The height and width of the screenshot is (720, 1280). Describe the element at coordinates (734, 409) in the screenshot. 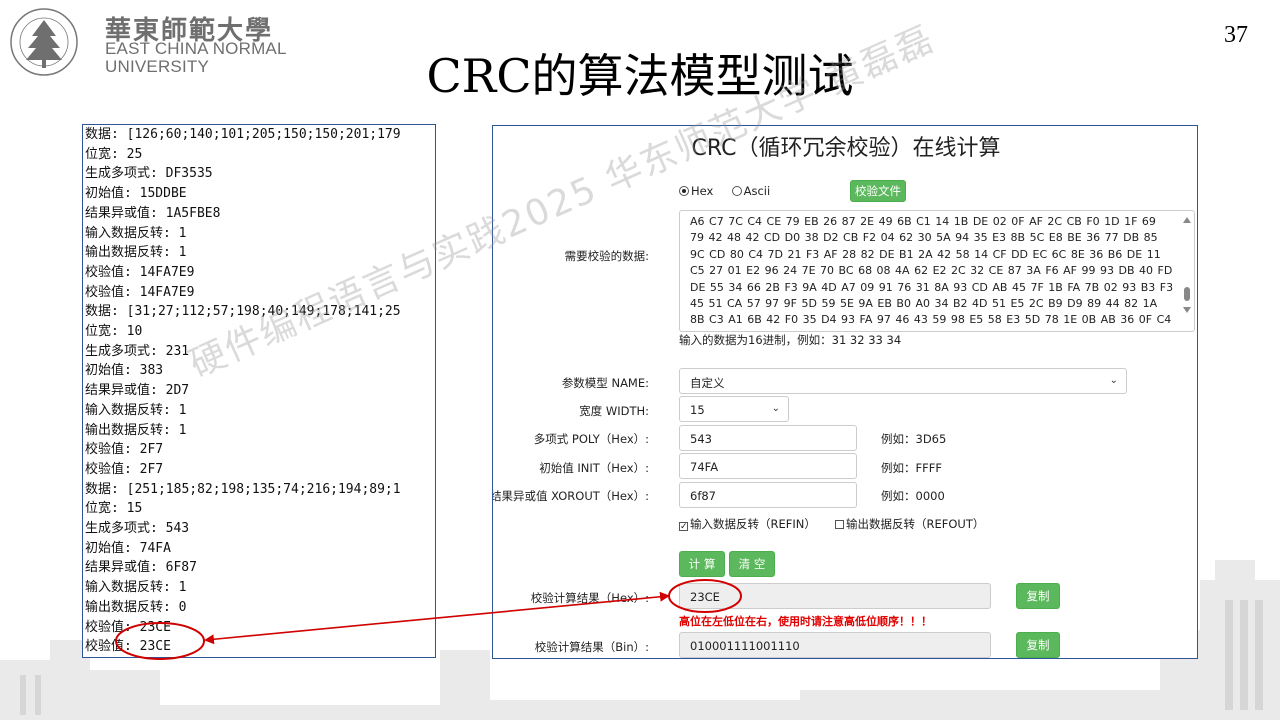

I see `width-select: 15 ⌄` at that location.